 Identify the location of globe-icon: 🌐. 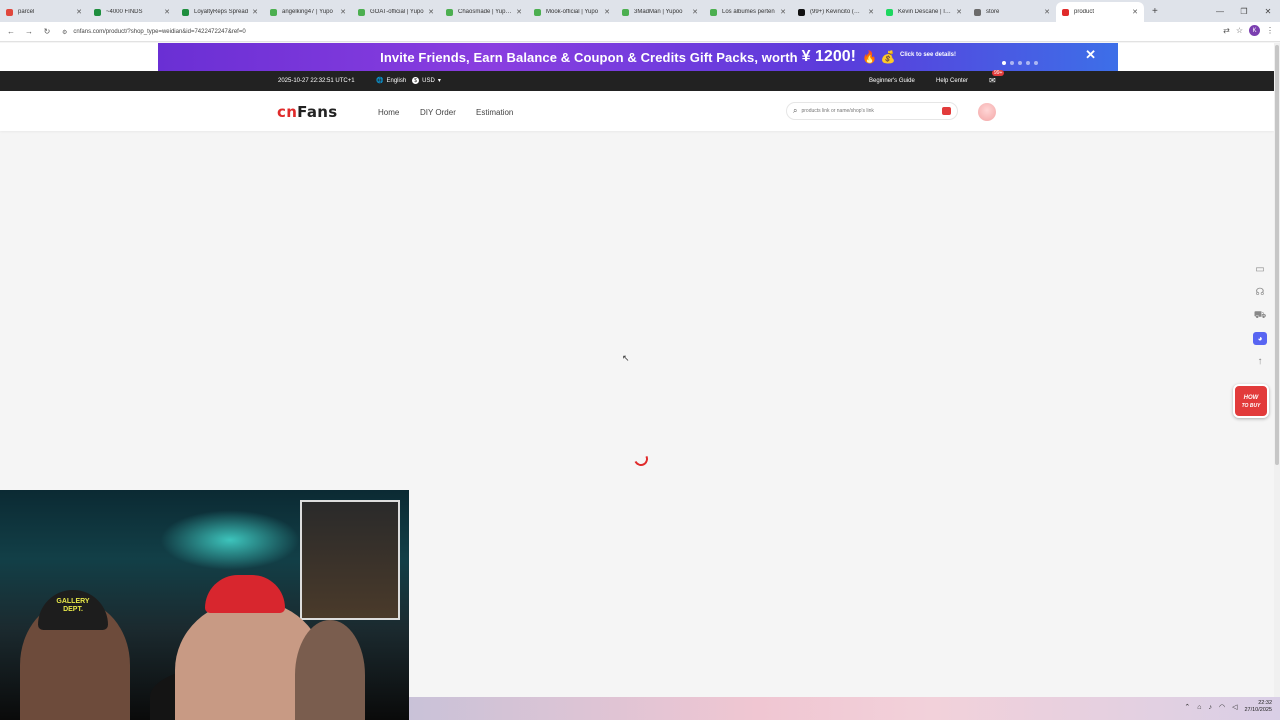
(380, 81).